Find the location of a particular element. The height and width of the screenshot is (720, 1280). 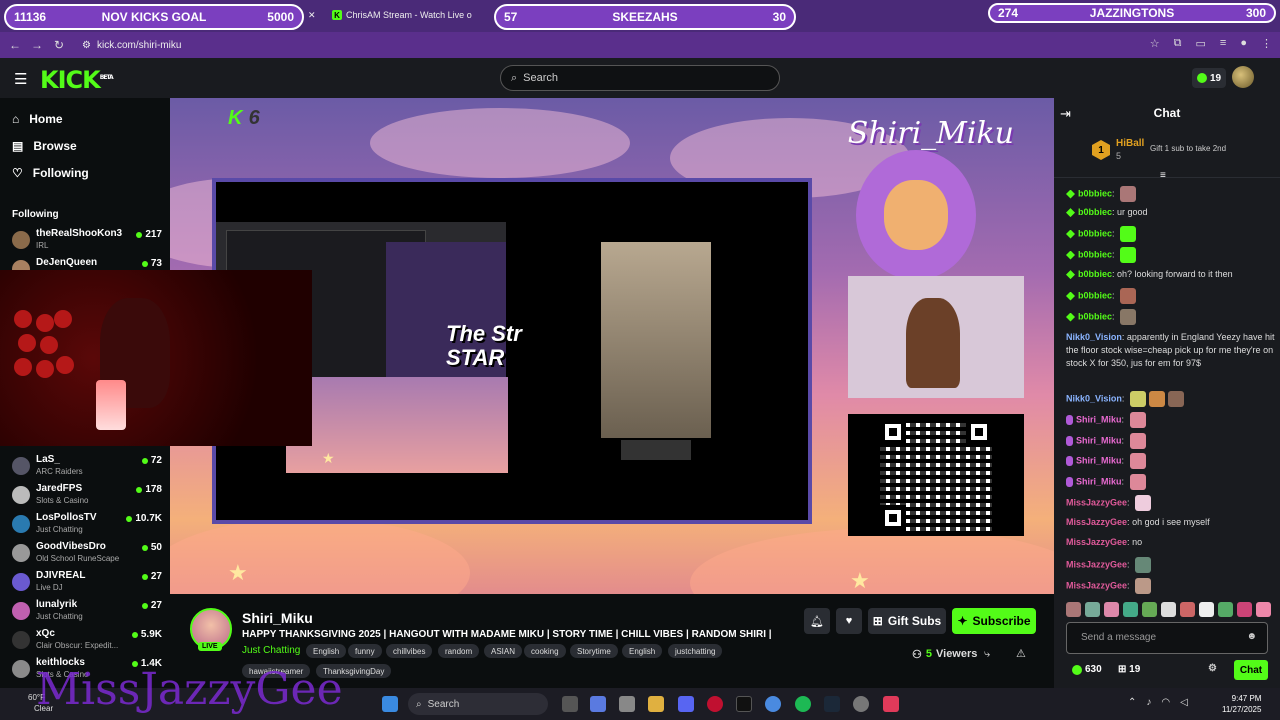

app-icon is located at coordinates (891, 704).